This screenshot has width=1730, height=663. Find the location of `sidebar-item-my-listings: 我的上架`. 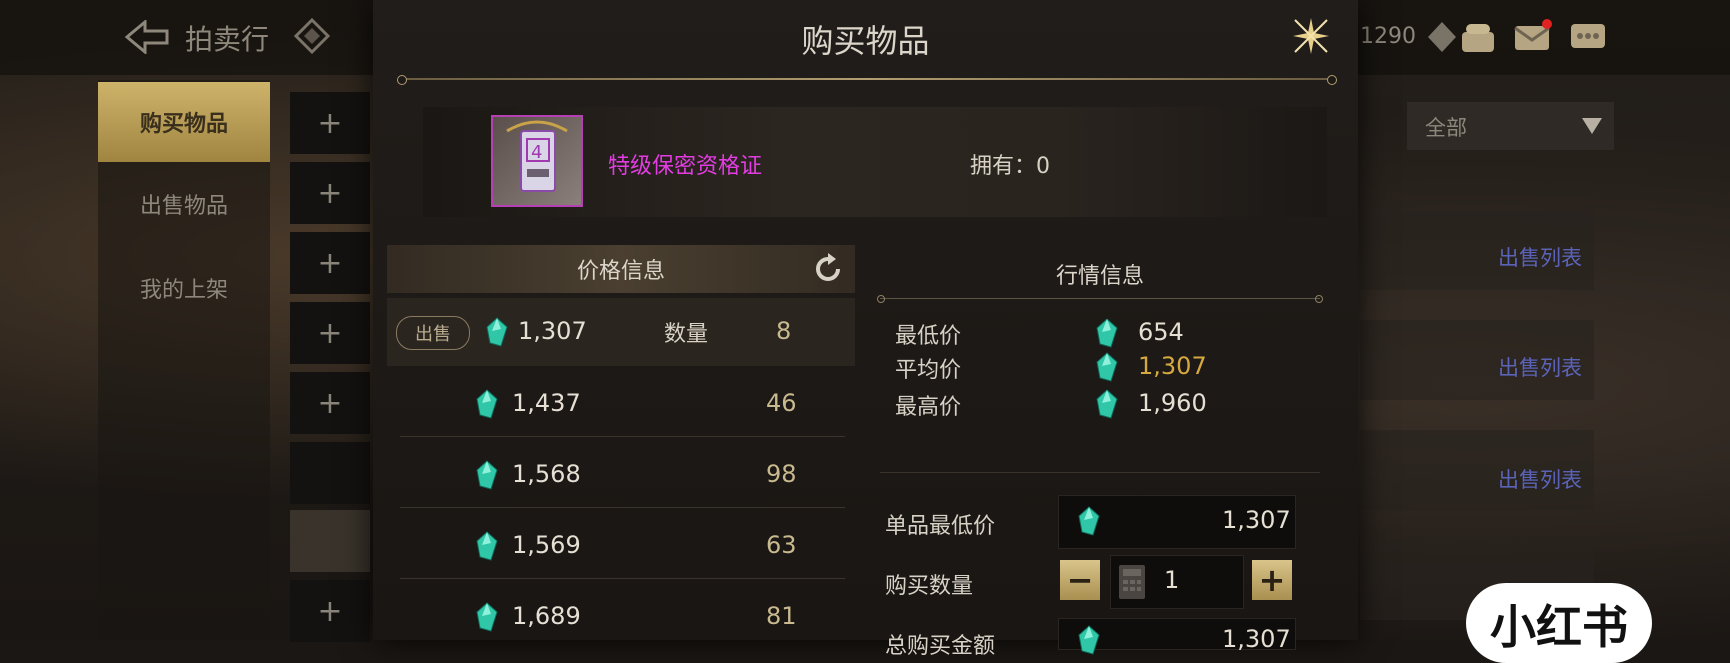

sidebar-item-my-listings: 我的上架 is located at coordinates (184, 288).